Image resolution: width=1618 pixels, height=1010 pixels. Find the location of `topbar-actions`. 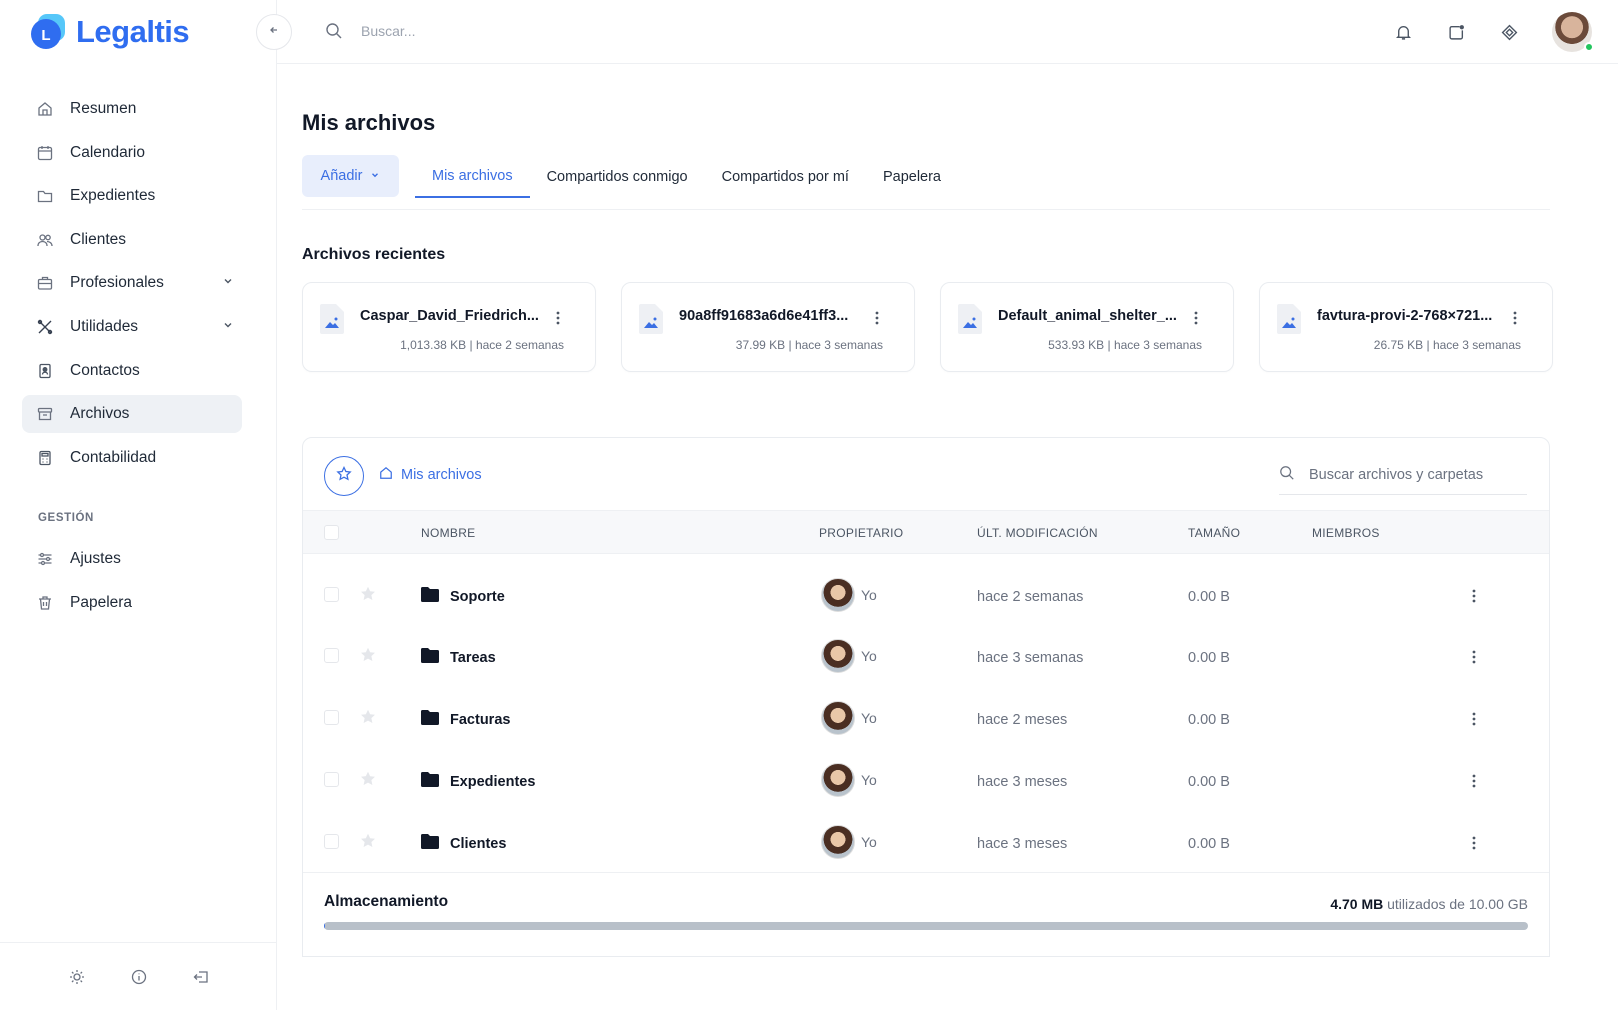

topbar-actions is located at coordinates (1505, 32).